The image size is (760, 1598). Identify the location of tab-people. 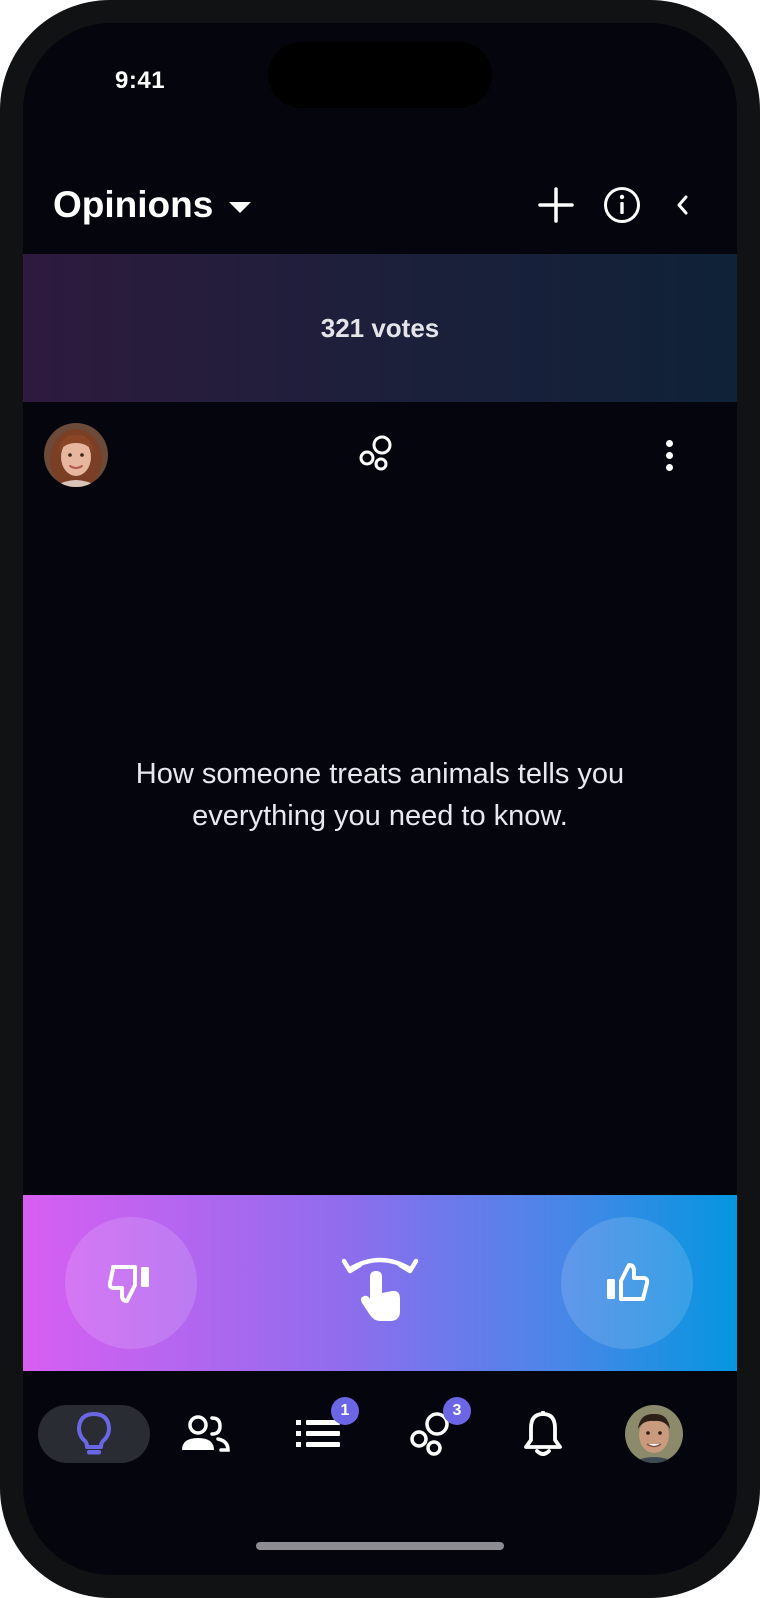
(205, 1434).